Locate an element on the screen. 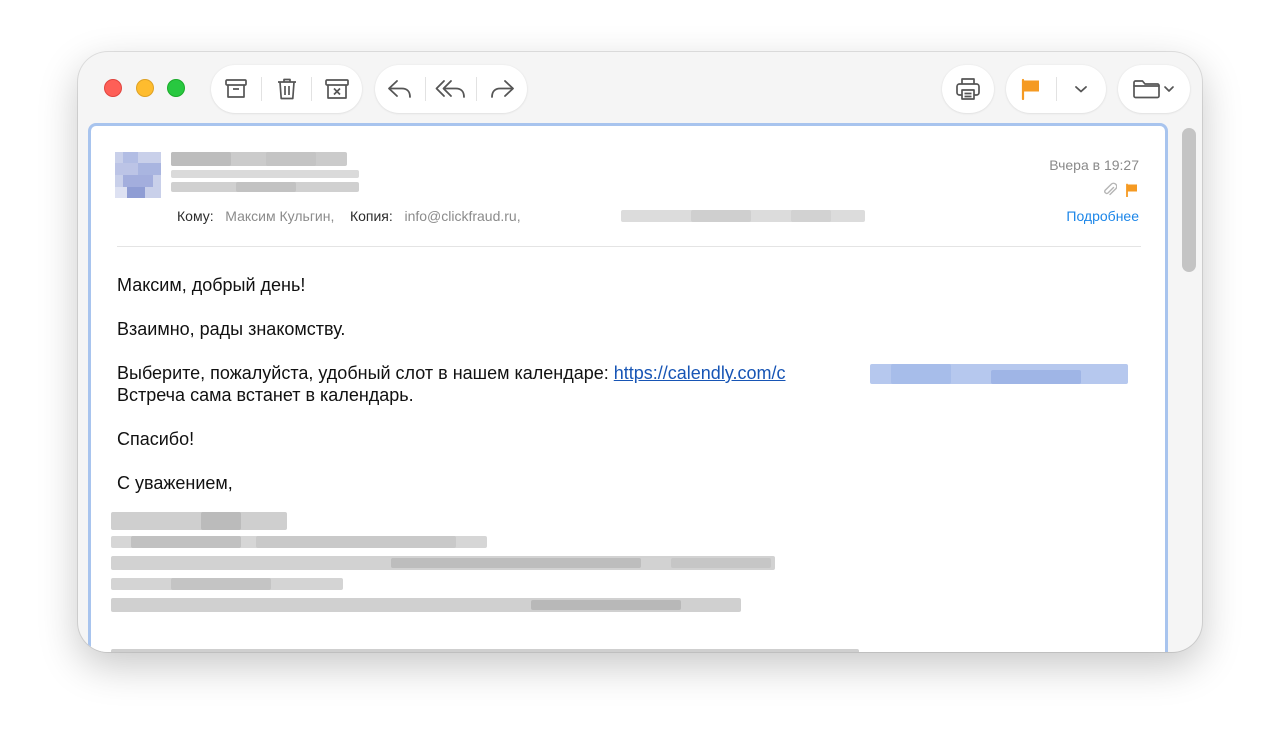  toolbar-print-group is located at coordinates (968, 89).